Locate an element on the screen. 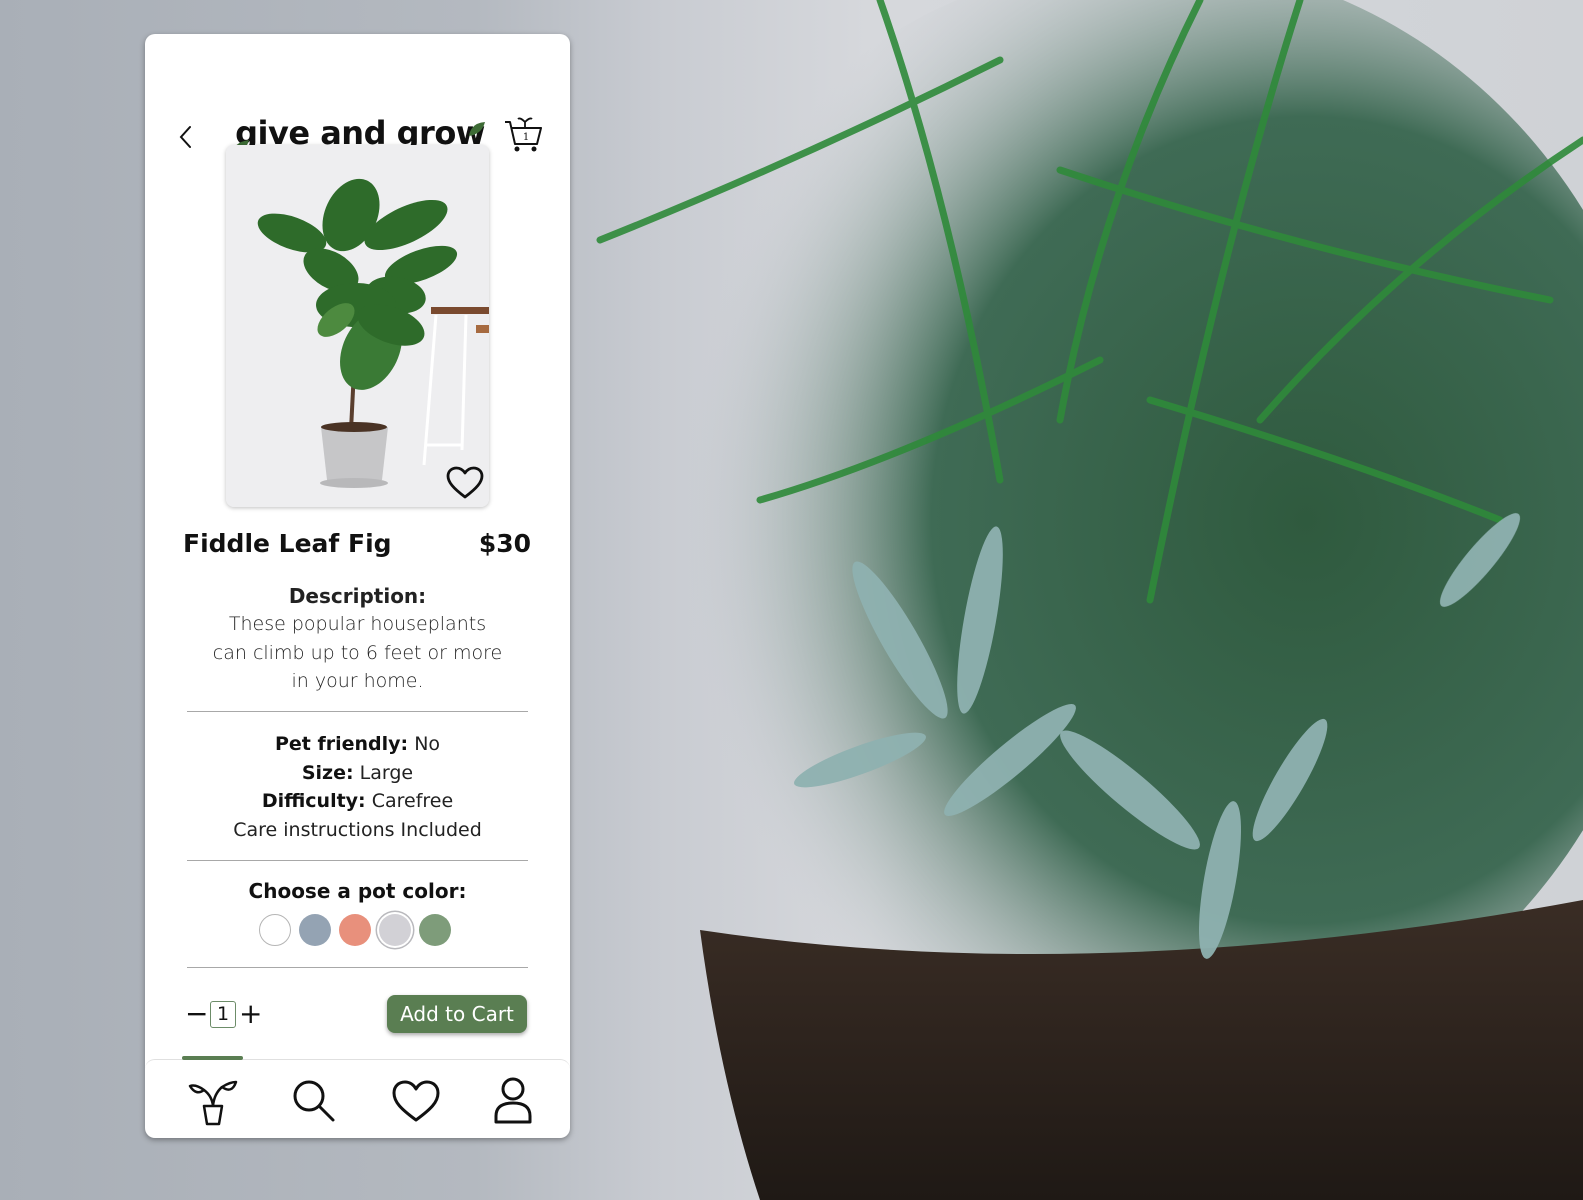 The image size is (1583, 1200). pot-color-slate-blue is located at coordinates (315, 930).